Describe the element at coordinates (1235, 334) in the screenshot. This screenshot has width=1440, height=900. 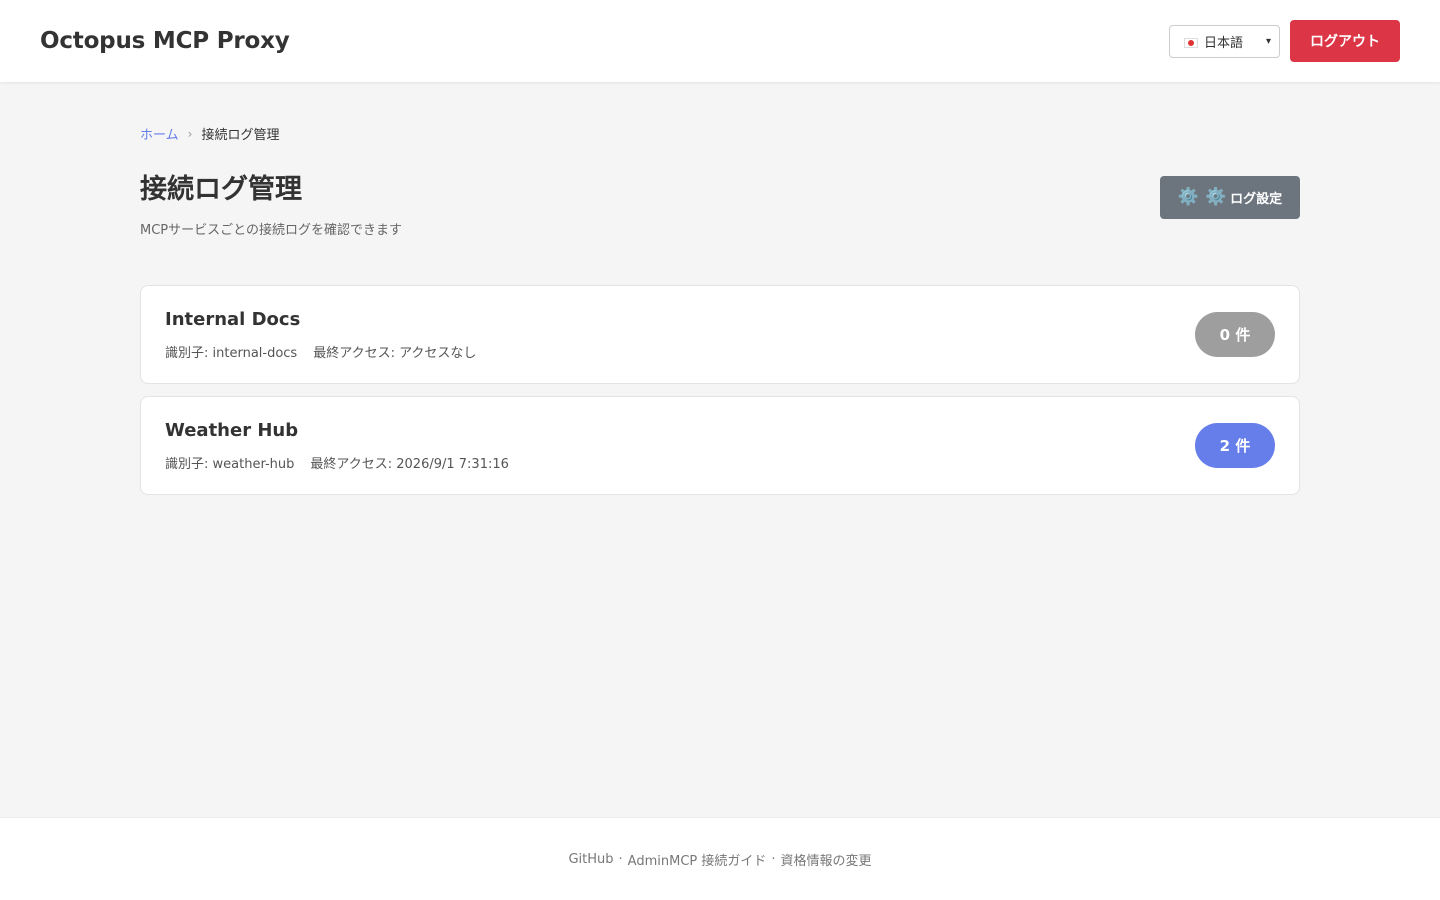
I see `log-count-badge: 0 件` at that location.